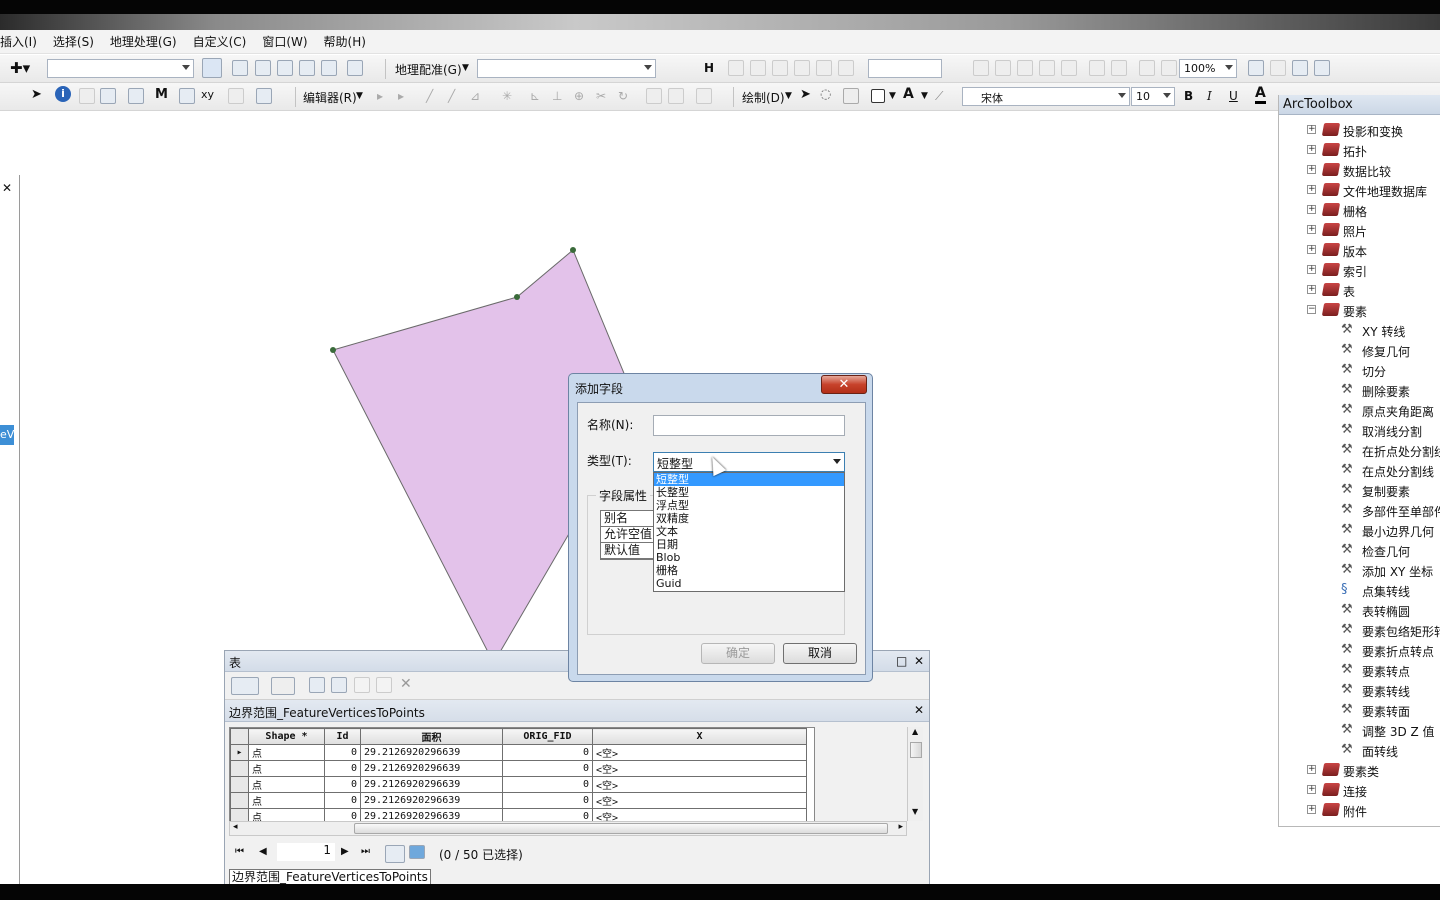  I want to click on scale-icon, so click(780, 68).